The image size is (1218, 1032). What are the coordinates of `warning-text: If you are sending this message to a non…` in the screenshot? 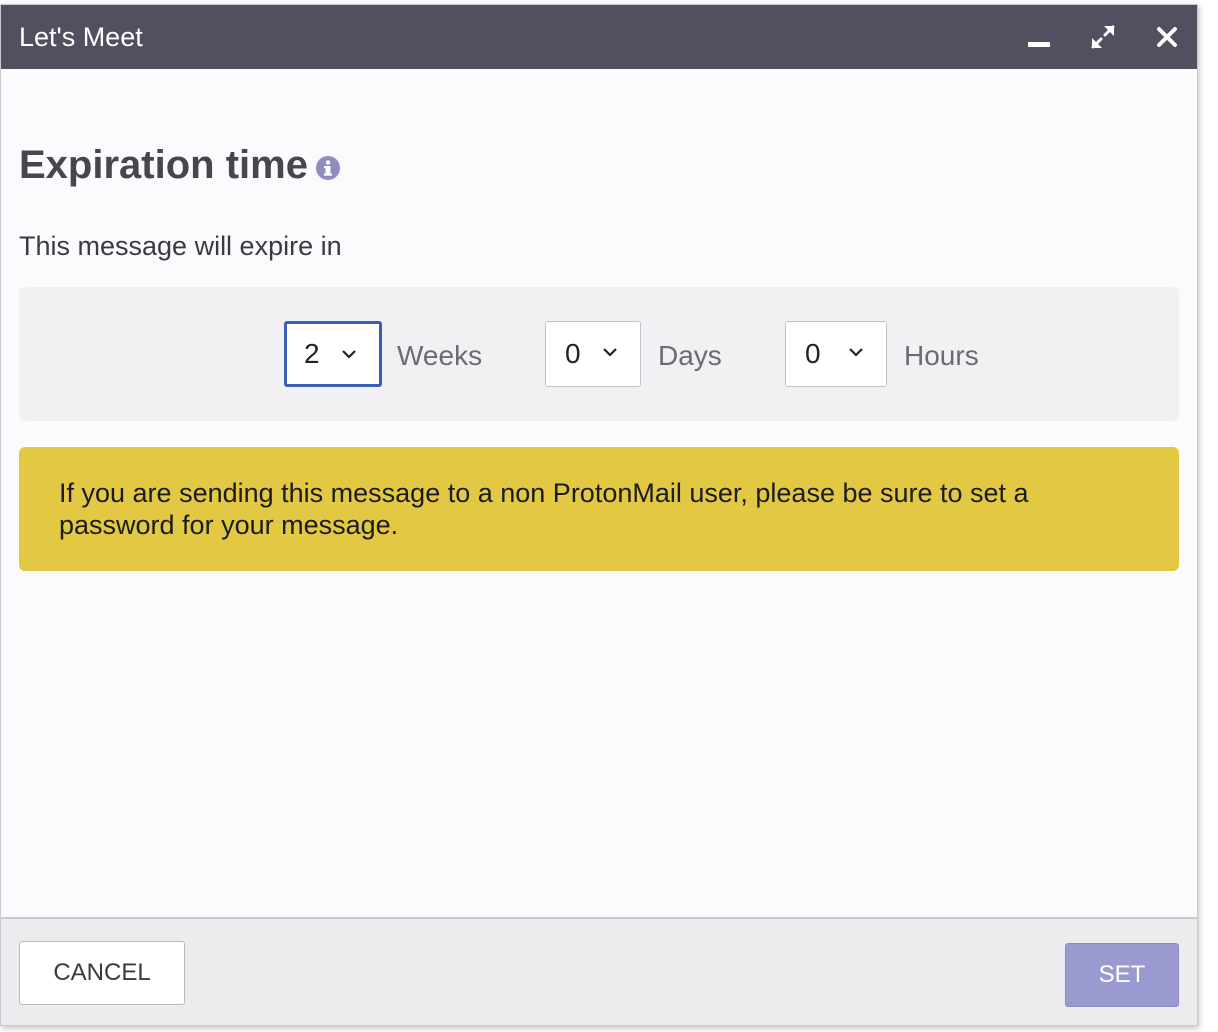 It's located at (544, 509).